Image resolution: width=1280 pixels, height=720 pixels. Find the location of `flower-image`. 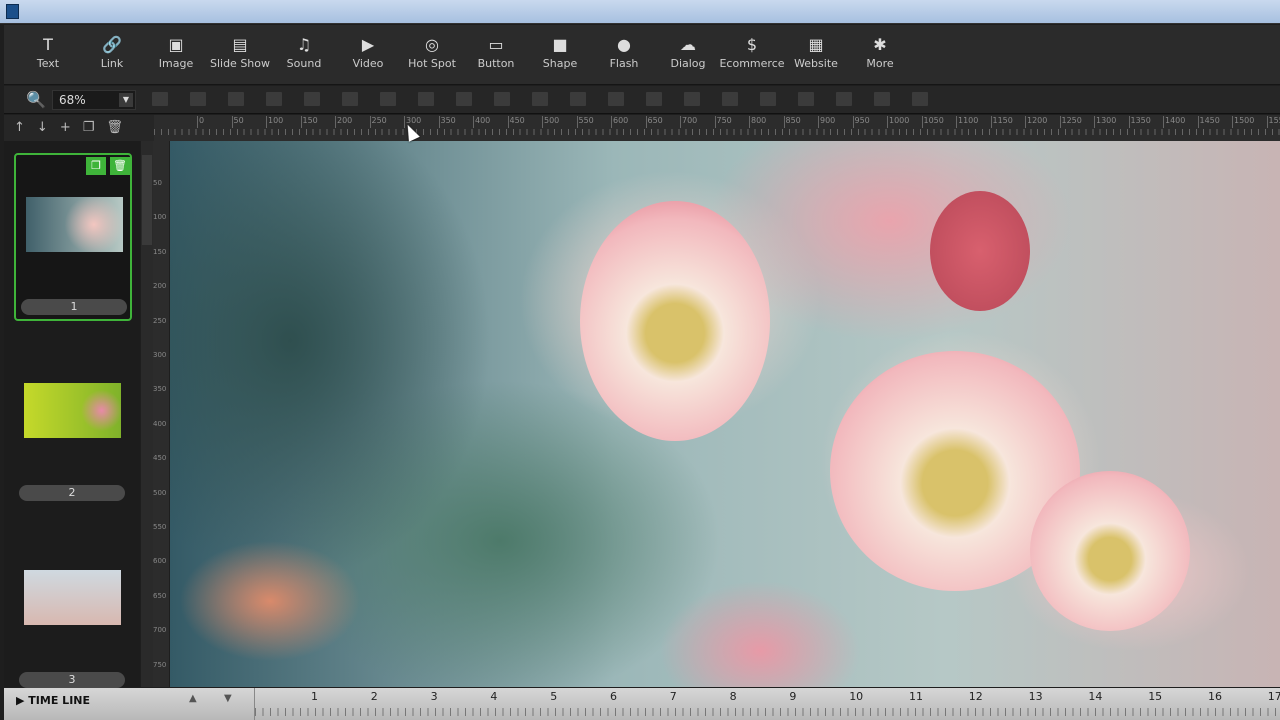

flower-image is located at coordinates (1110, 551).